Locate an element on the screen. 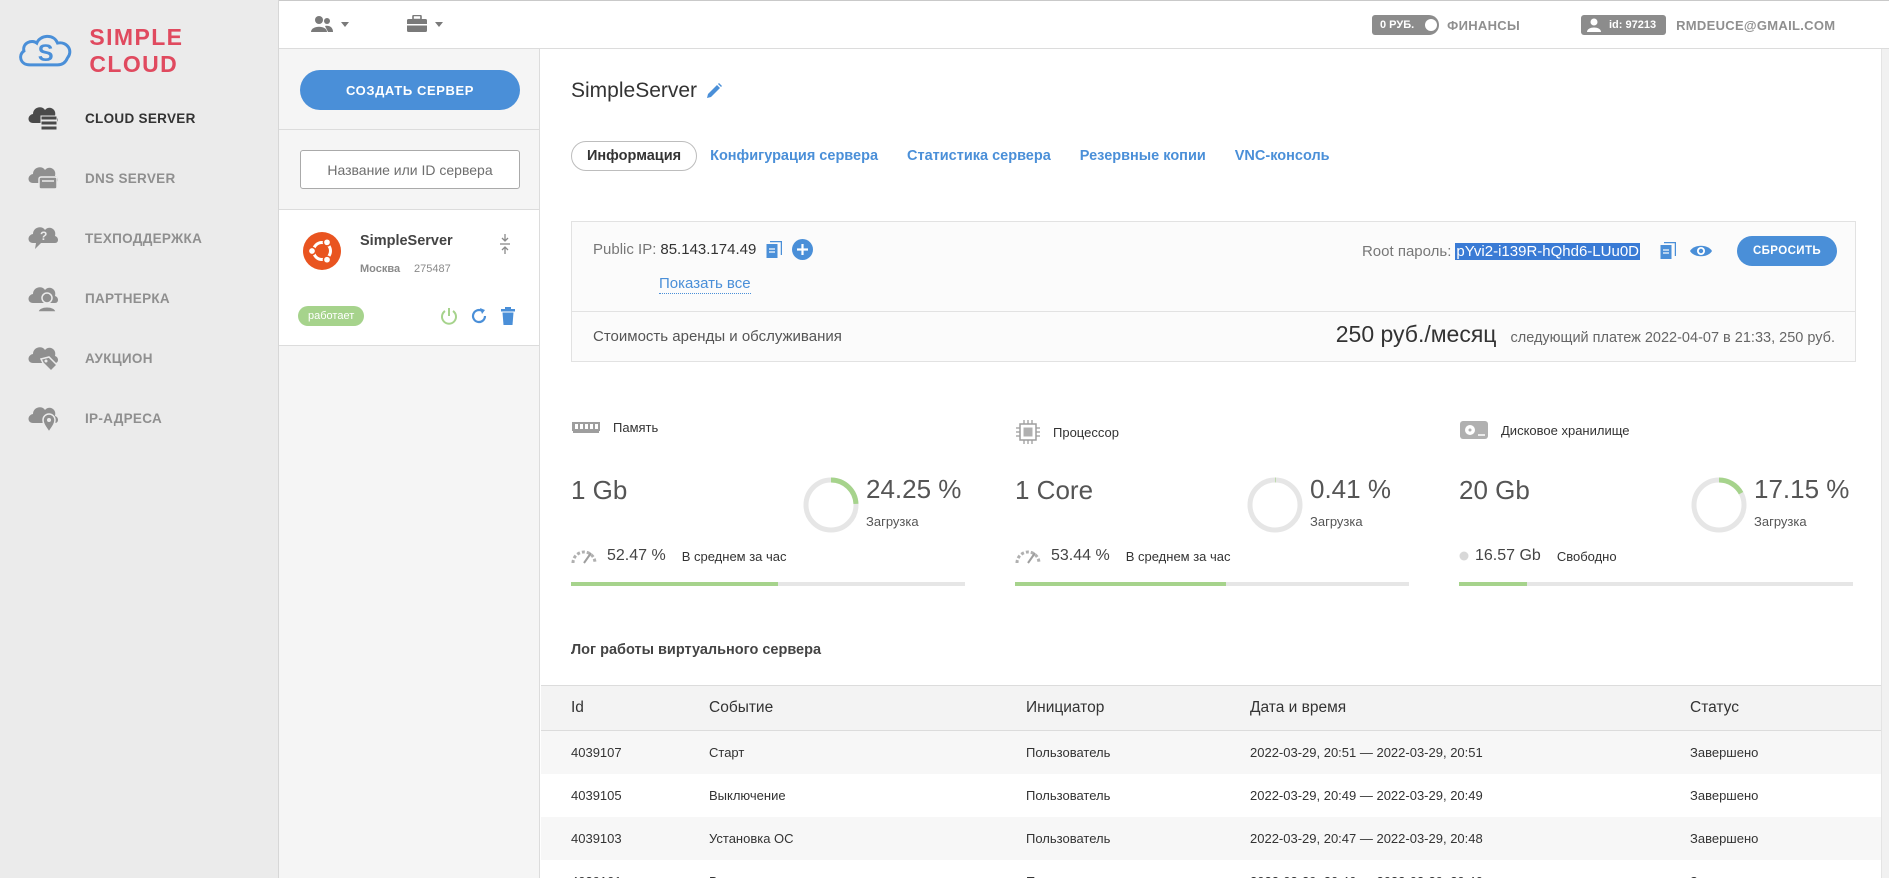  user-id: id: 97213 is located at coordinates (1633, 25).